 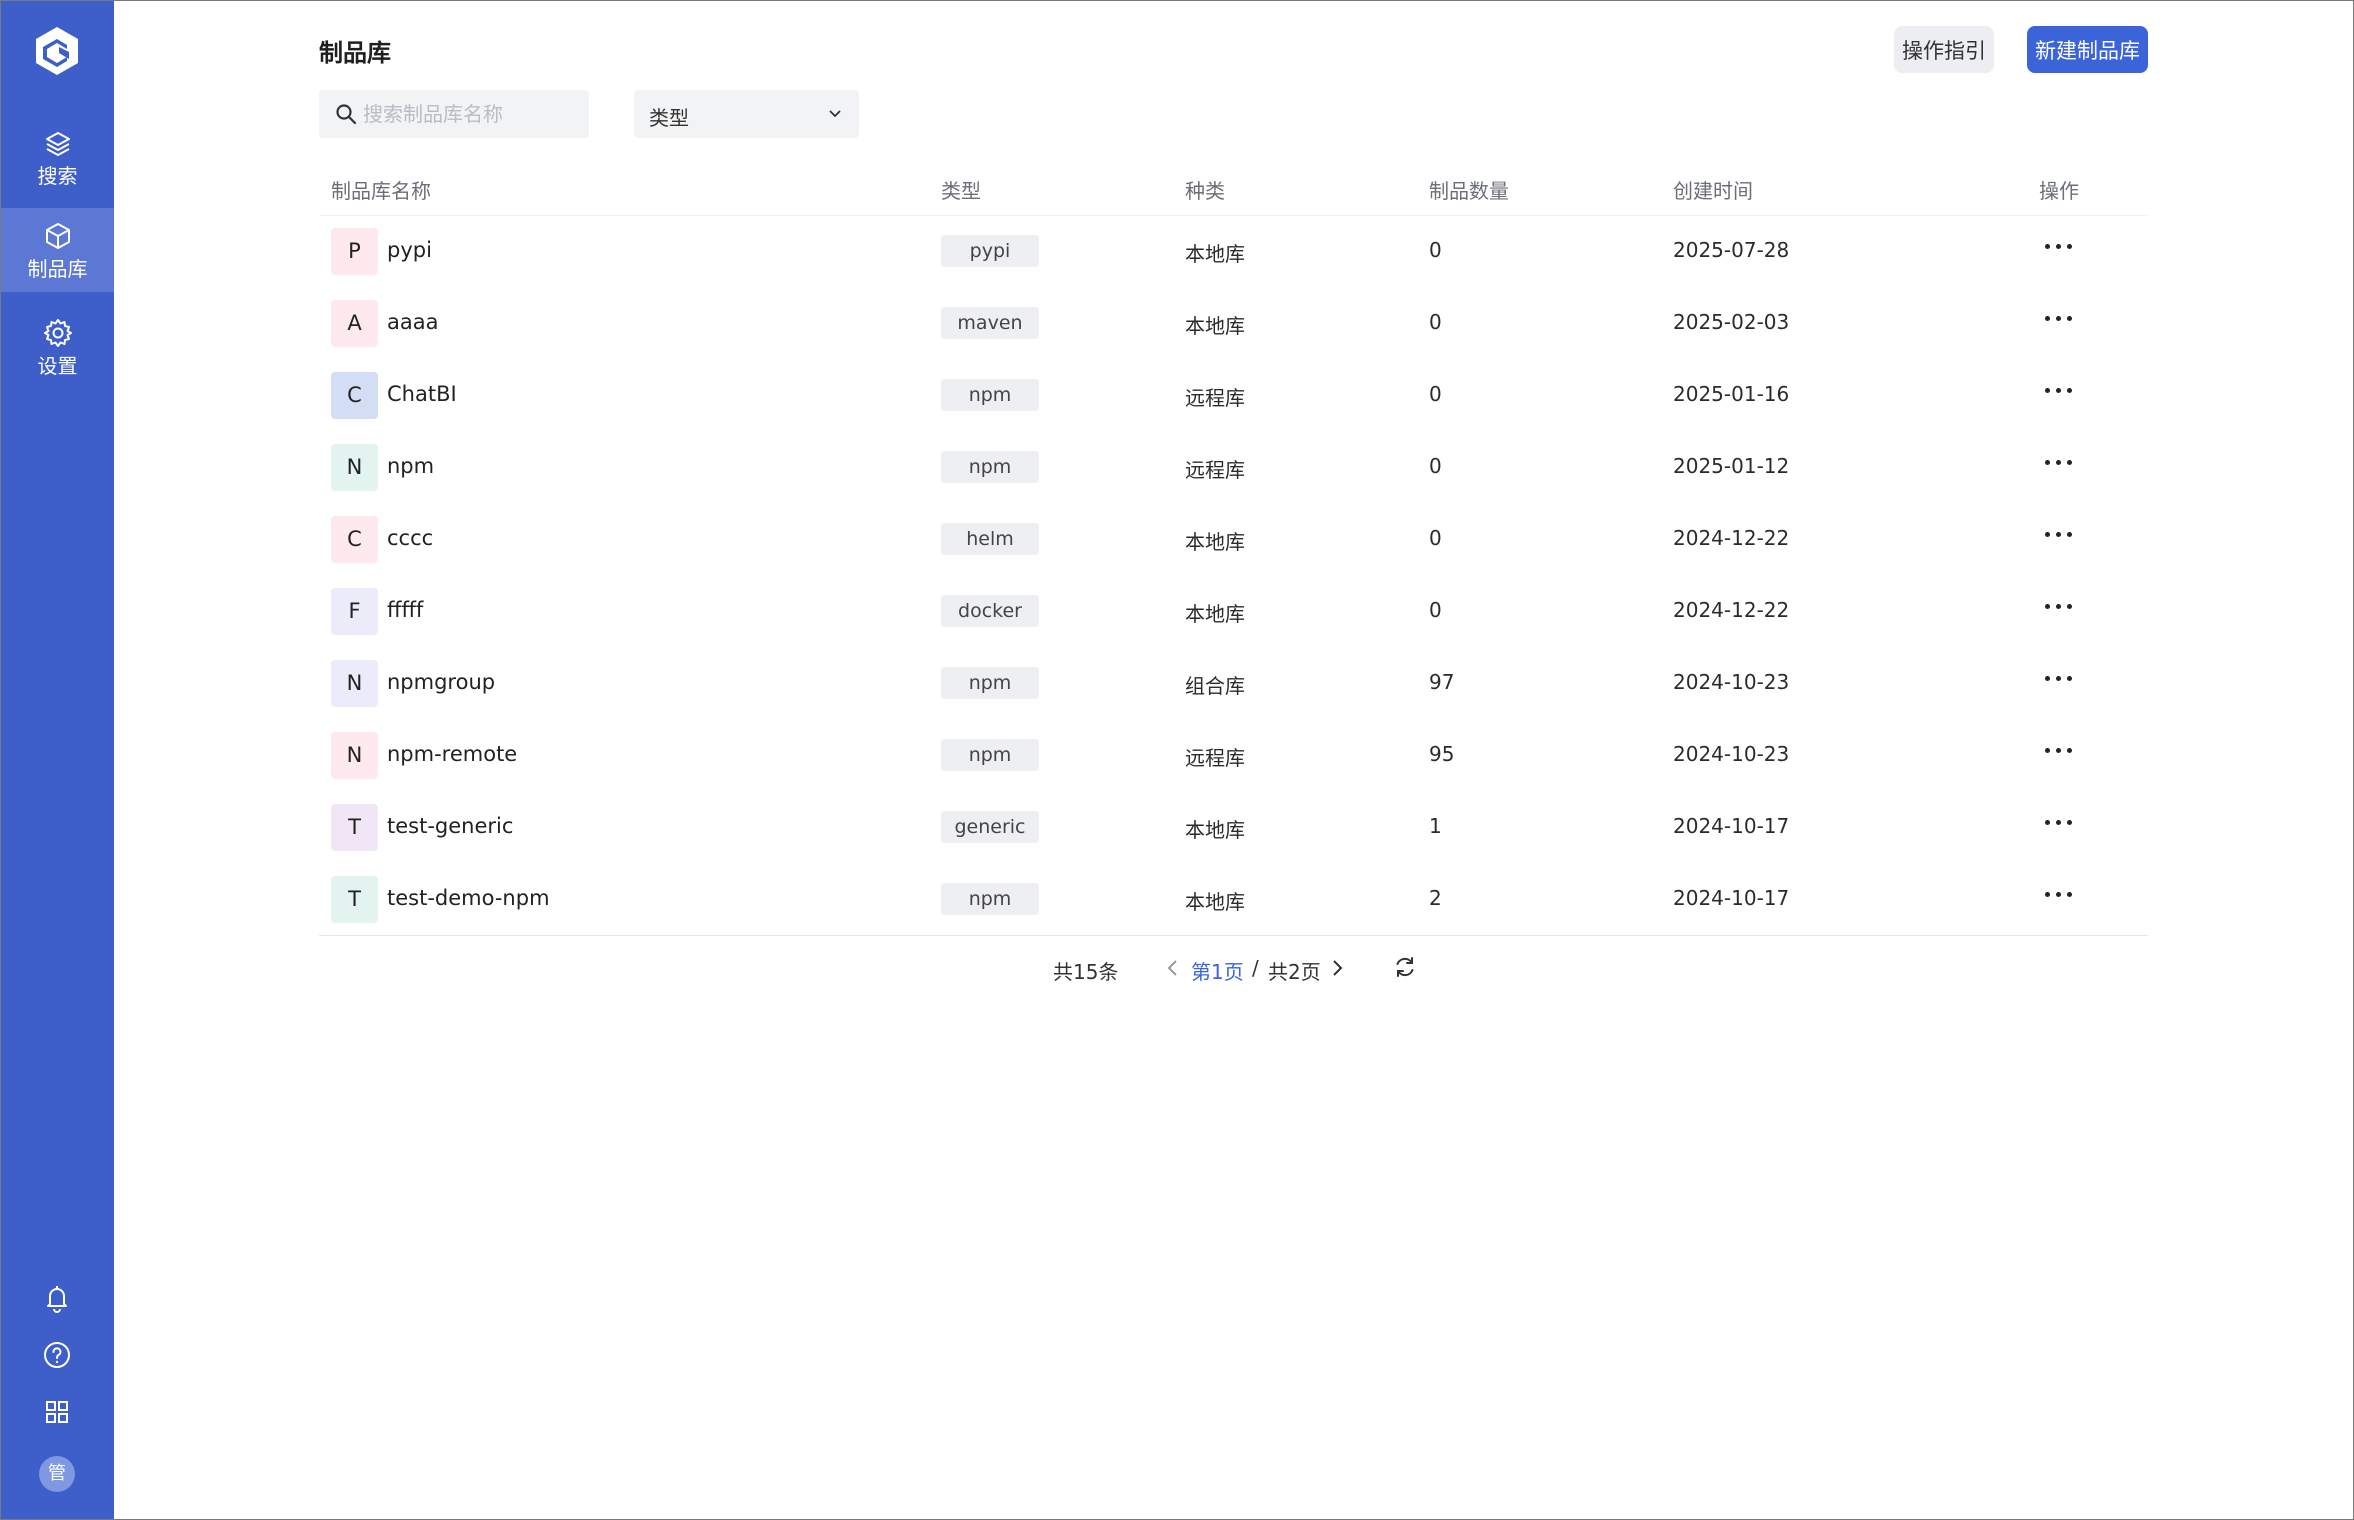 I want to click on sidebar-item-search: 搜索, so click(x=57, y=157).